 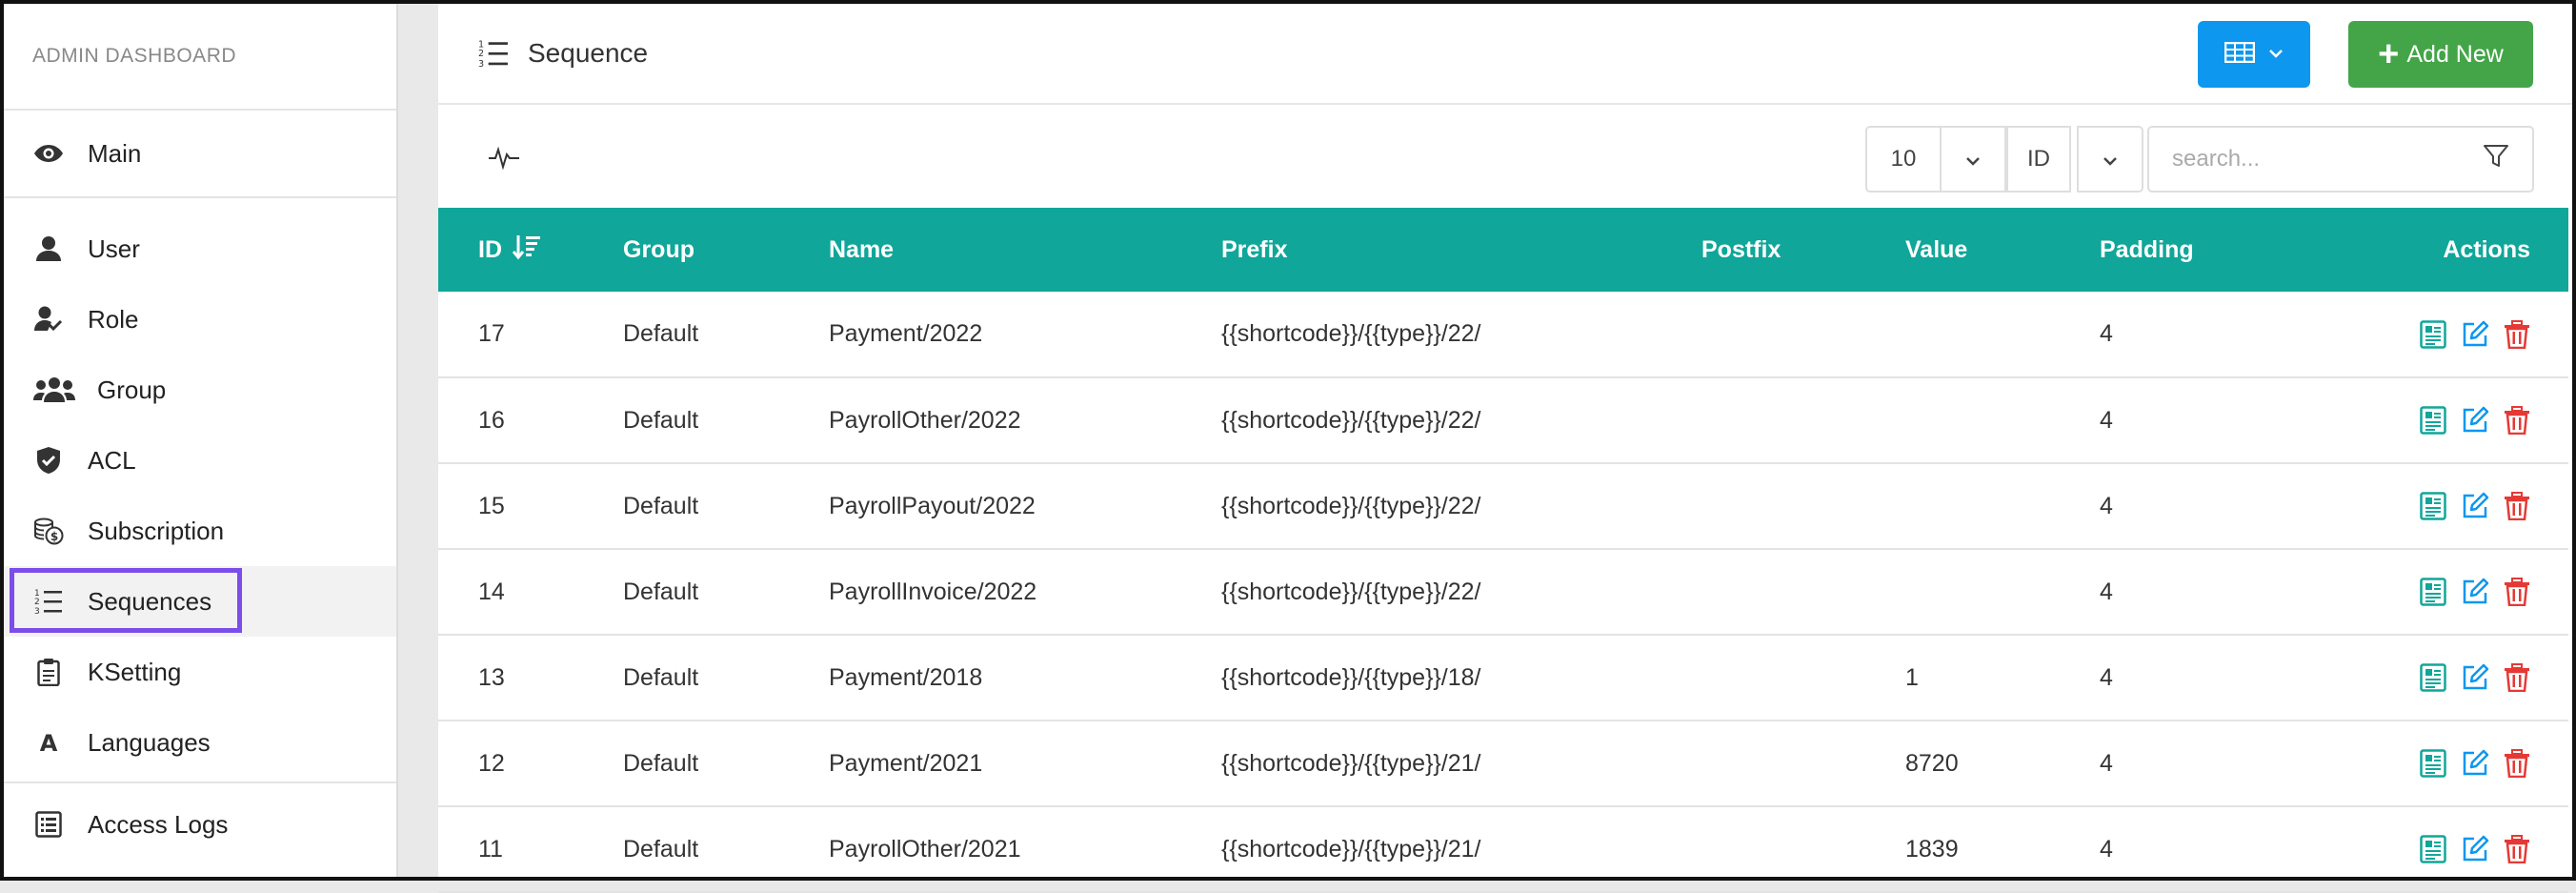 What do you see at coordinates (906, 333) in the screenshot?
I see `cell-name: Payment/2022` at bounding box center [906, 333].